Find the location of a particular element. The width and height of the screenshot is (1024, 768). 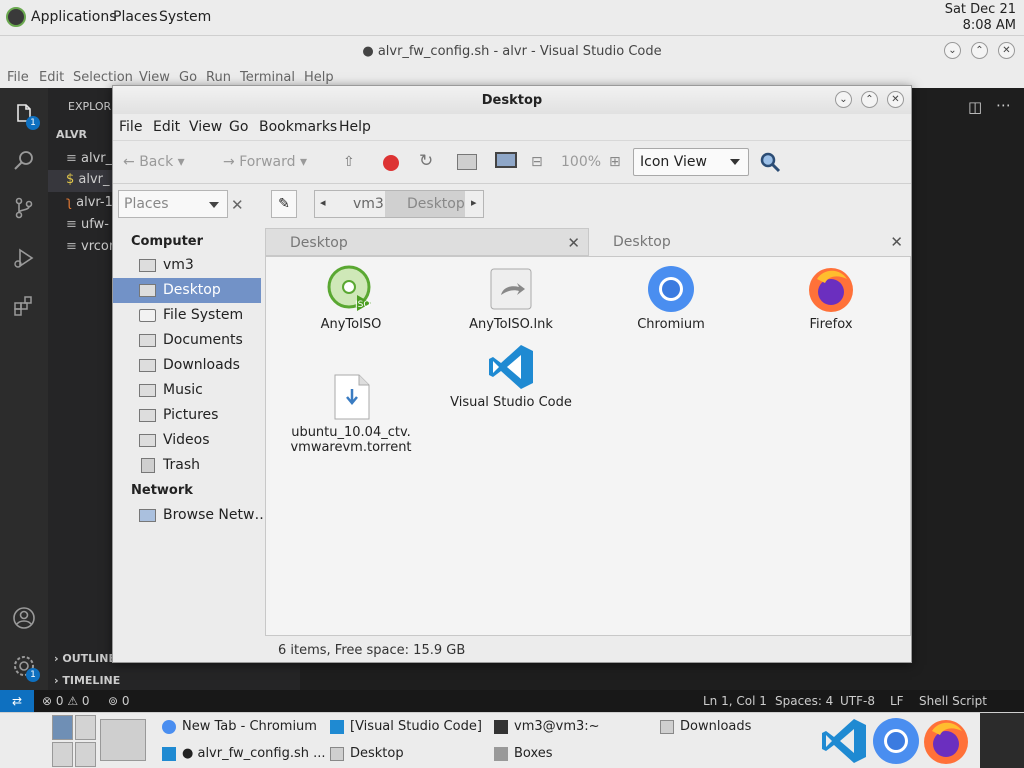

maximize-icon: ⌃ is located at coordinates (979, 50).